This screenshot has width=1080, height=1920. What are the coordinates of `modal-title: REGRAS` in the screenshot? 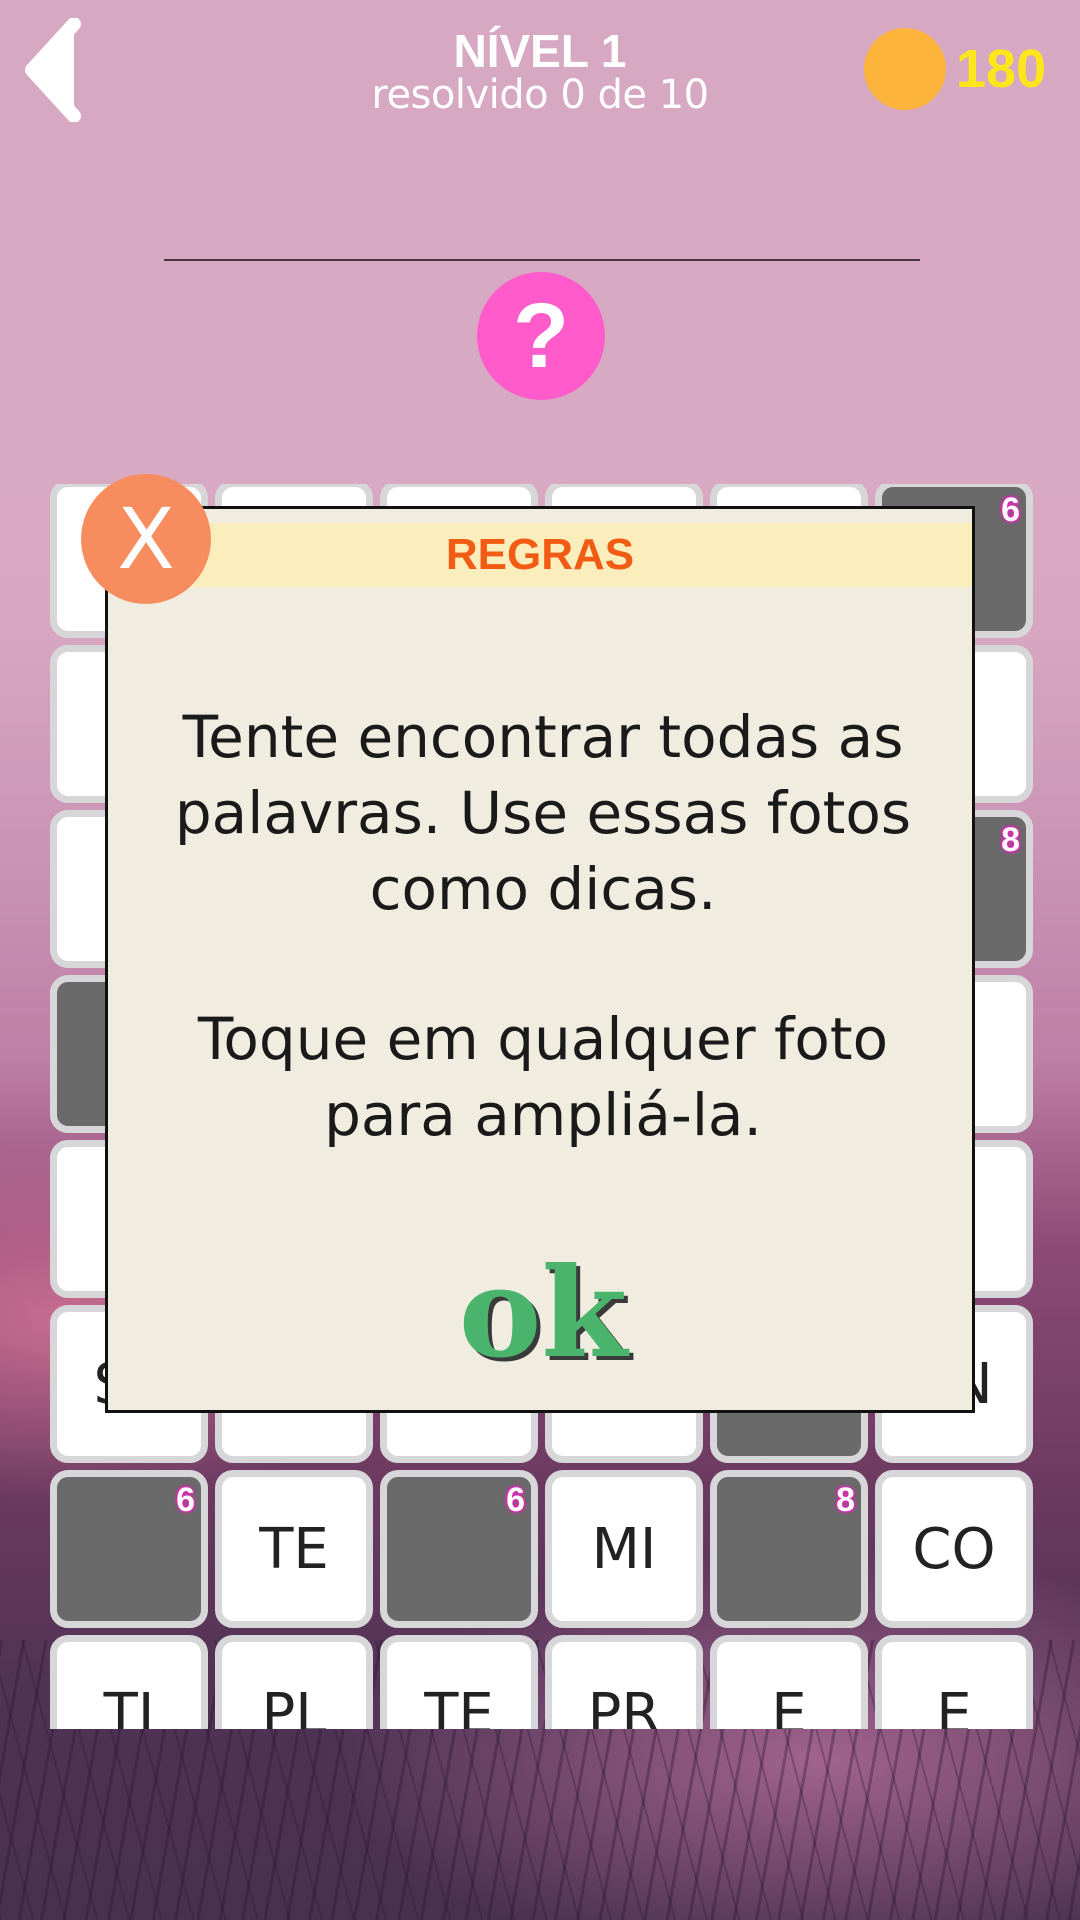 It's located at (540, 555).